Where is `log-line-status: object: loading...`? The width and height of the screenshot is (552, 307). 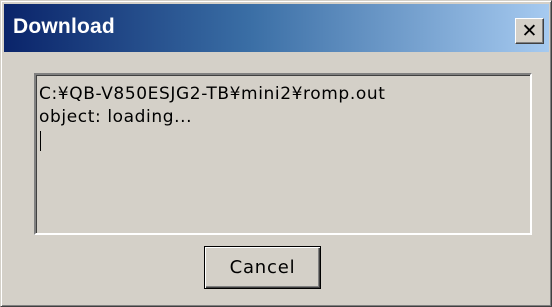
log-line-status: object: loading... is located at coordinates (116, 117).